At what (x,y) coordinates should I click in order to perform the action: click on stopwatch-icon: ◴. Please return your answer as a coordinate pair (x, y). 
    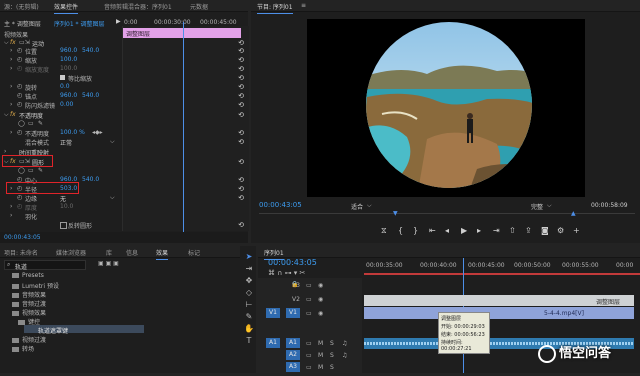
    Looking at the image, I should click on (19, 50).